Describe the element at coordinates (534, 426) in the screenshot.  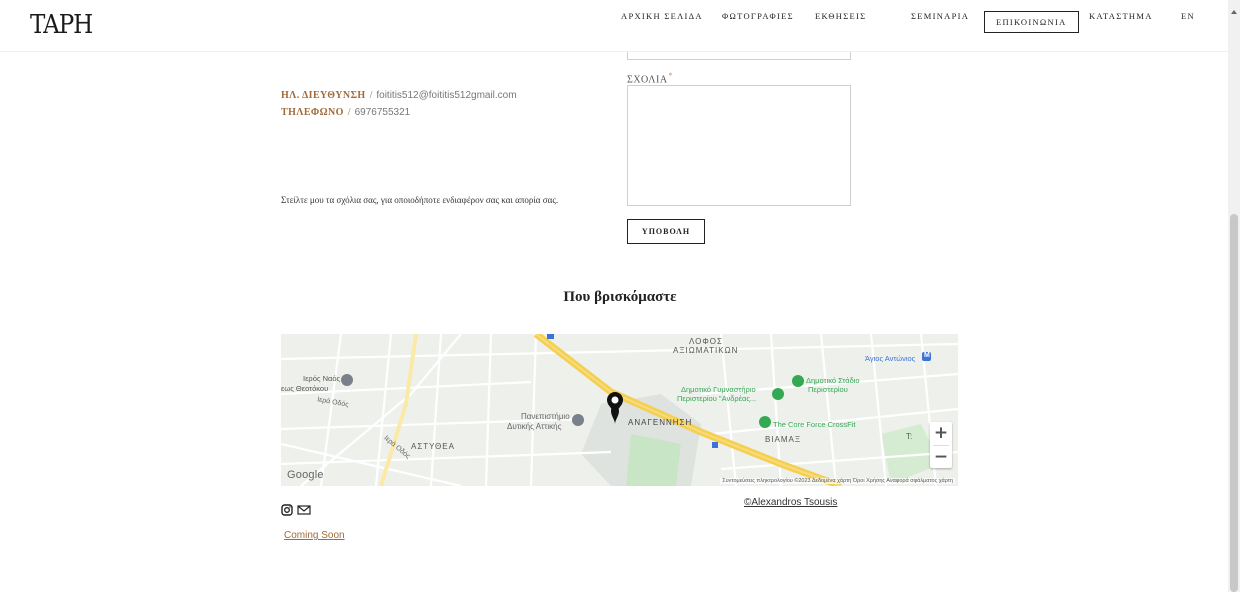
I see `map-label-dytikis: Δυτικής Αττικής` at that location.